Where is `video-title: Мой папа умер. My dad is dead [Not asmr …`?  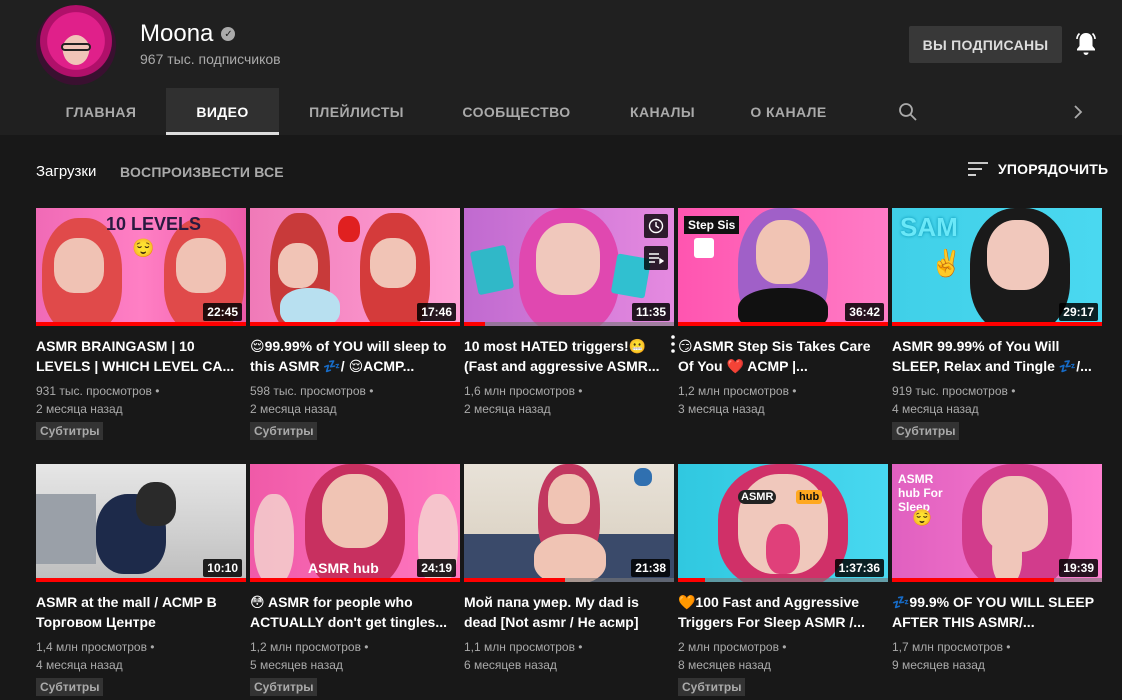
video-title: Мой папа умер. My dad is dead [Not asmr … is located at coordinates (569, 612).